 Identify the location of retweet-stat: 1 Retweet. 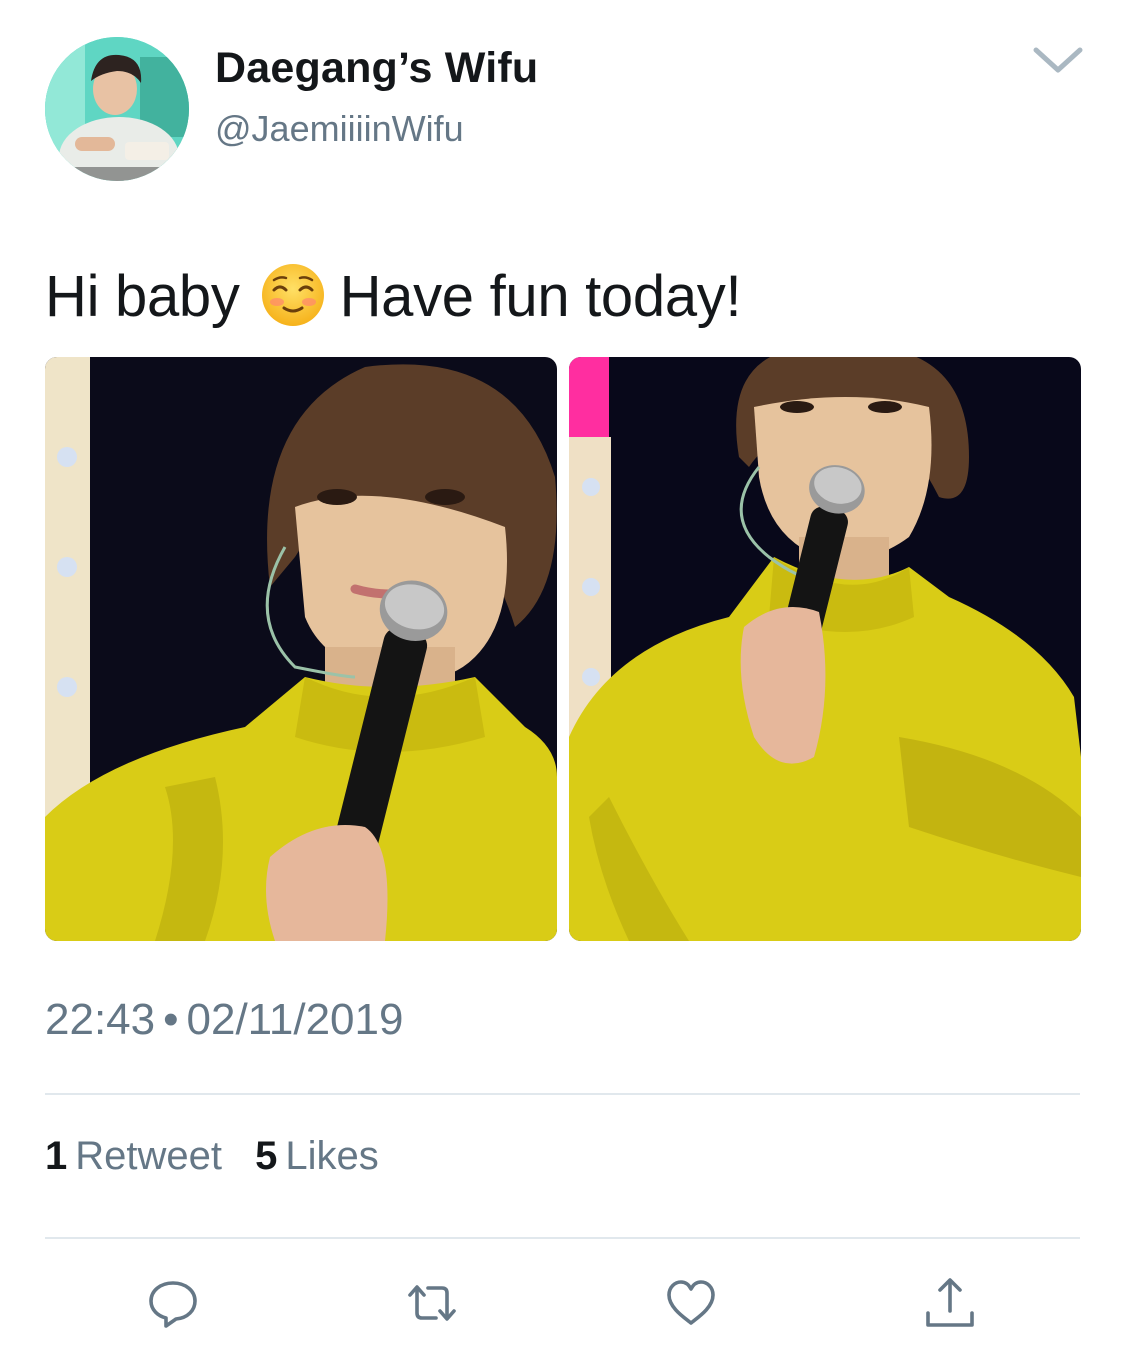
(133, 1156).